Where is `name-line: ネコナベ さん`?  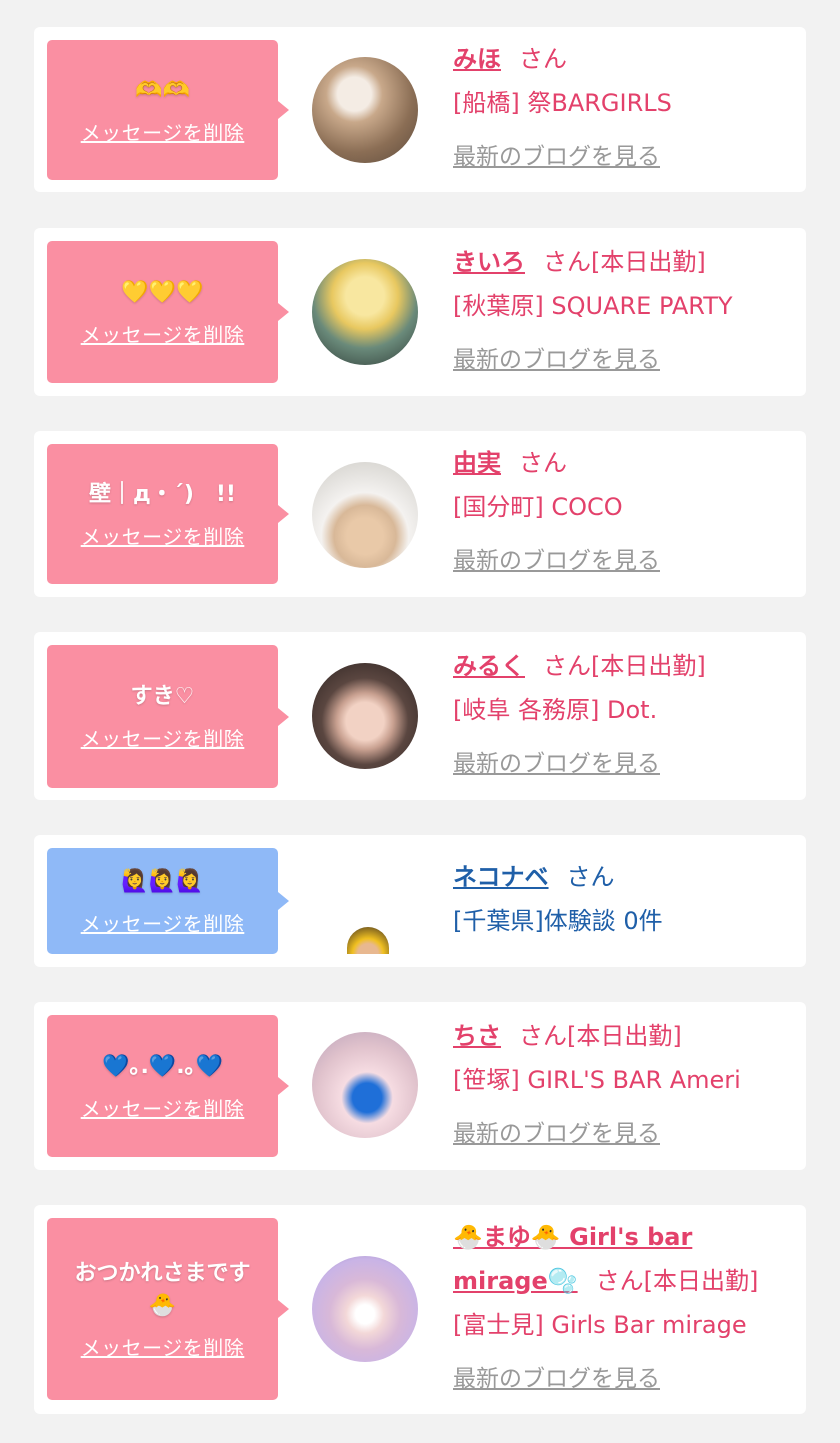
name-line: ネコナベ さん is located at coordinates (624, 877).